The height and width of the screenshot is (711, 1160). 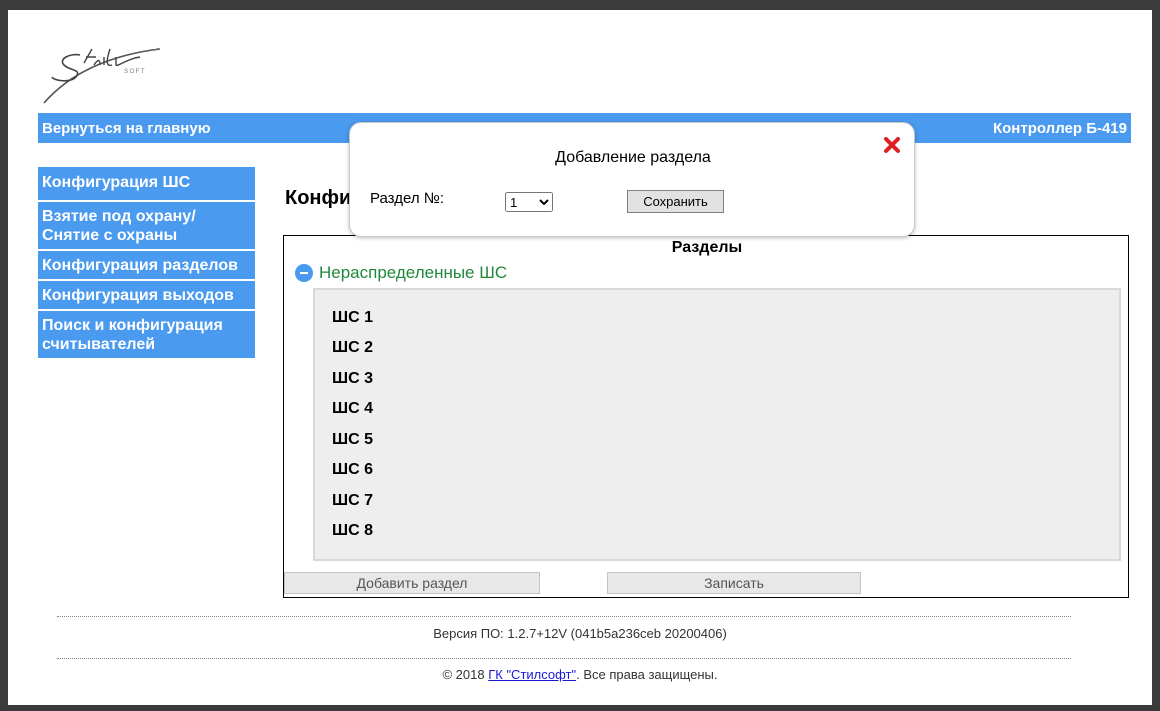 What do you see at coordinates (146, 295) in the screenshot?
I see `sidebar-item-output-config: Конфигурация выходов` at bounding box center [146, 295].